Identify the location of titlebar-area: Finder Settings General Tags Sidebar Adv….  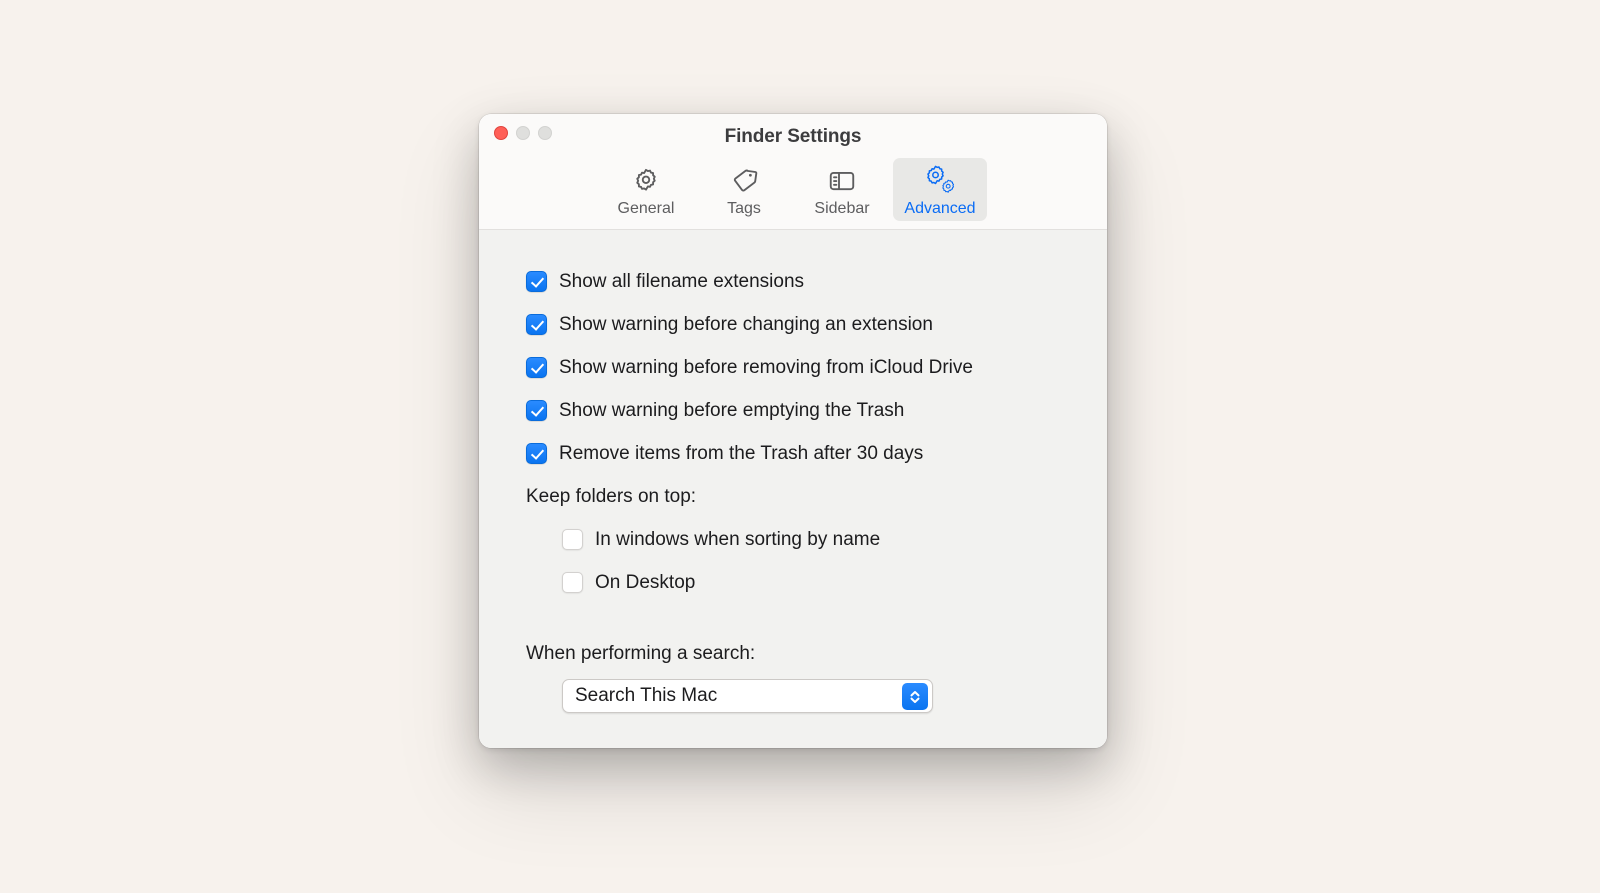
(793, 172).